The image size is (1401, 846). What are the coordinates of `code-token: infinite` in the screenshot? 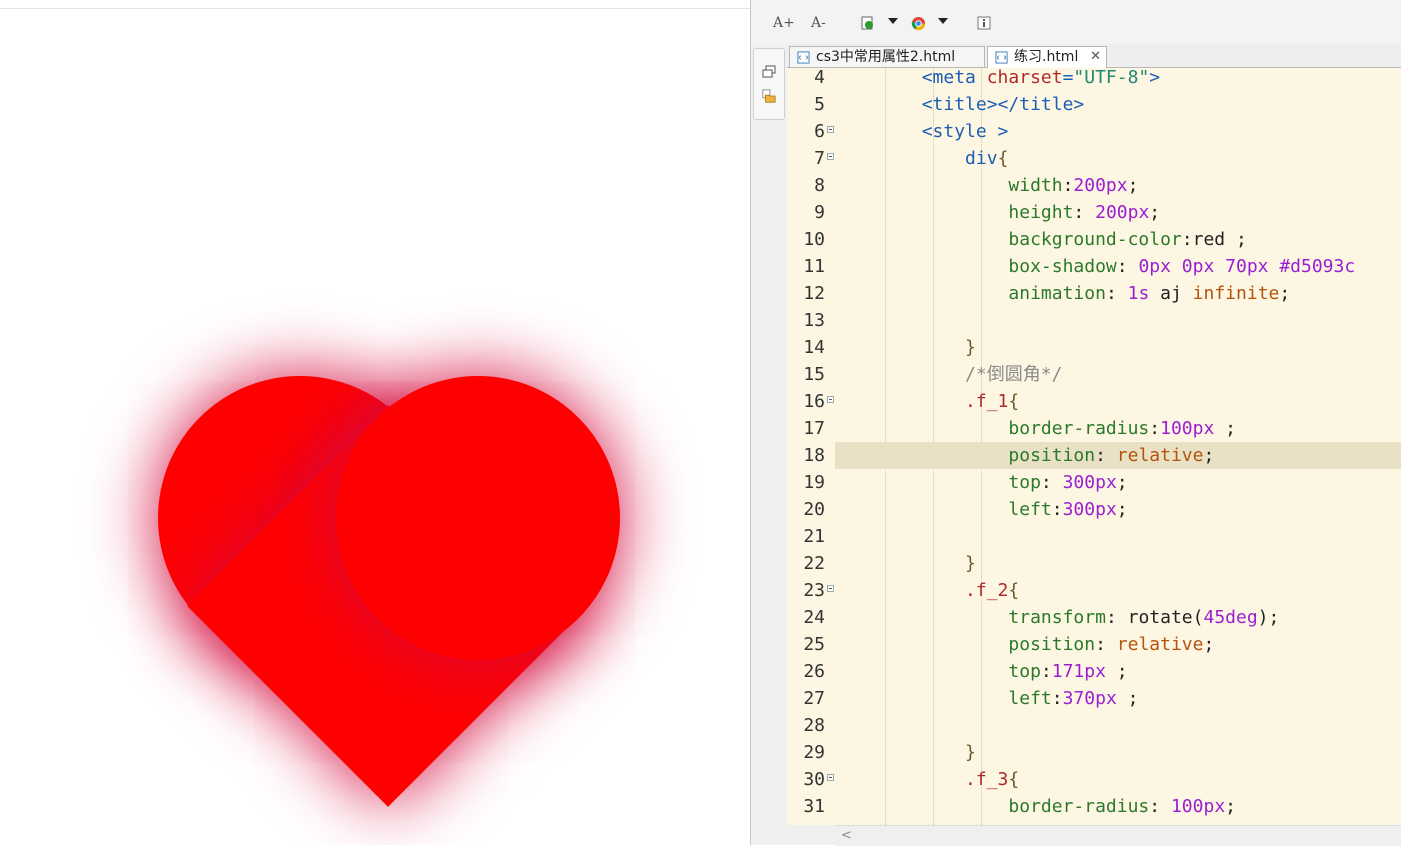 It's located at (1236, 293).